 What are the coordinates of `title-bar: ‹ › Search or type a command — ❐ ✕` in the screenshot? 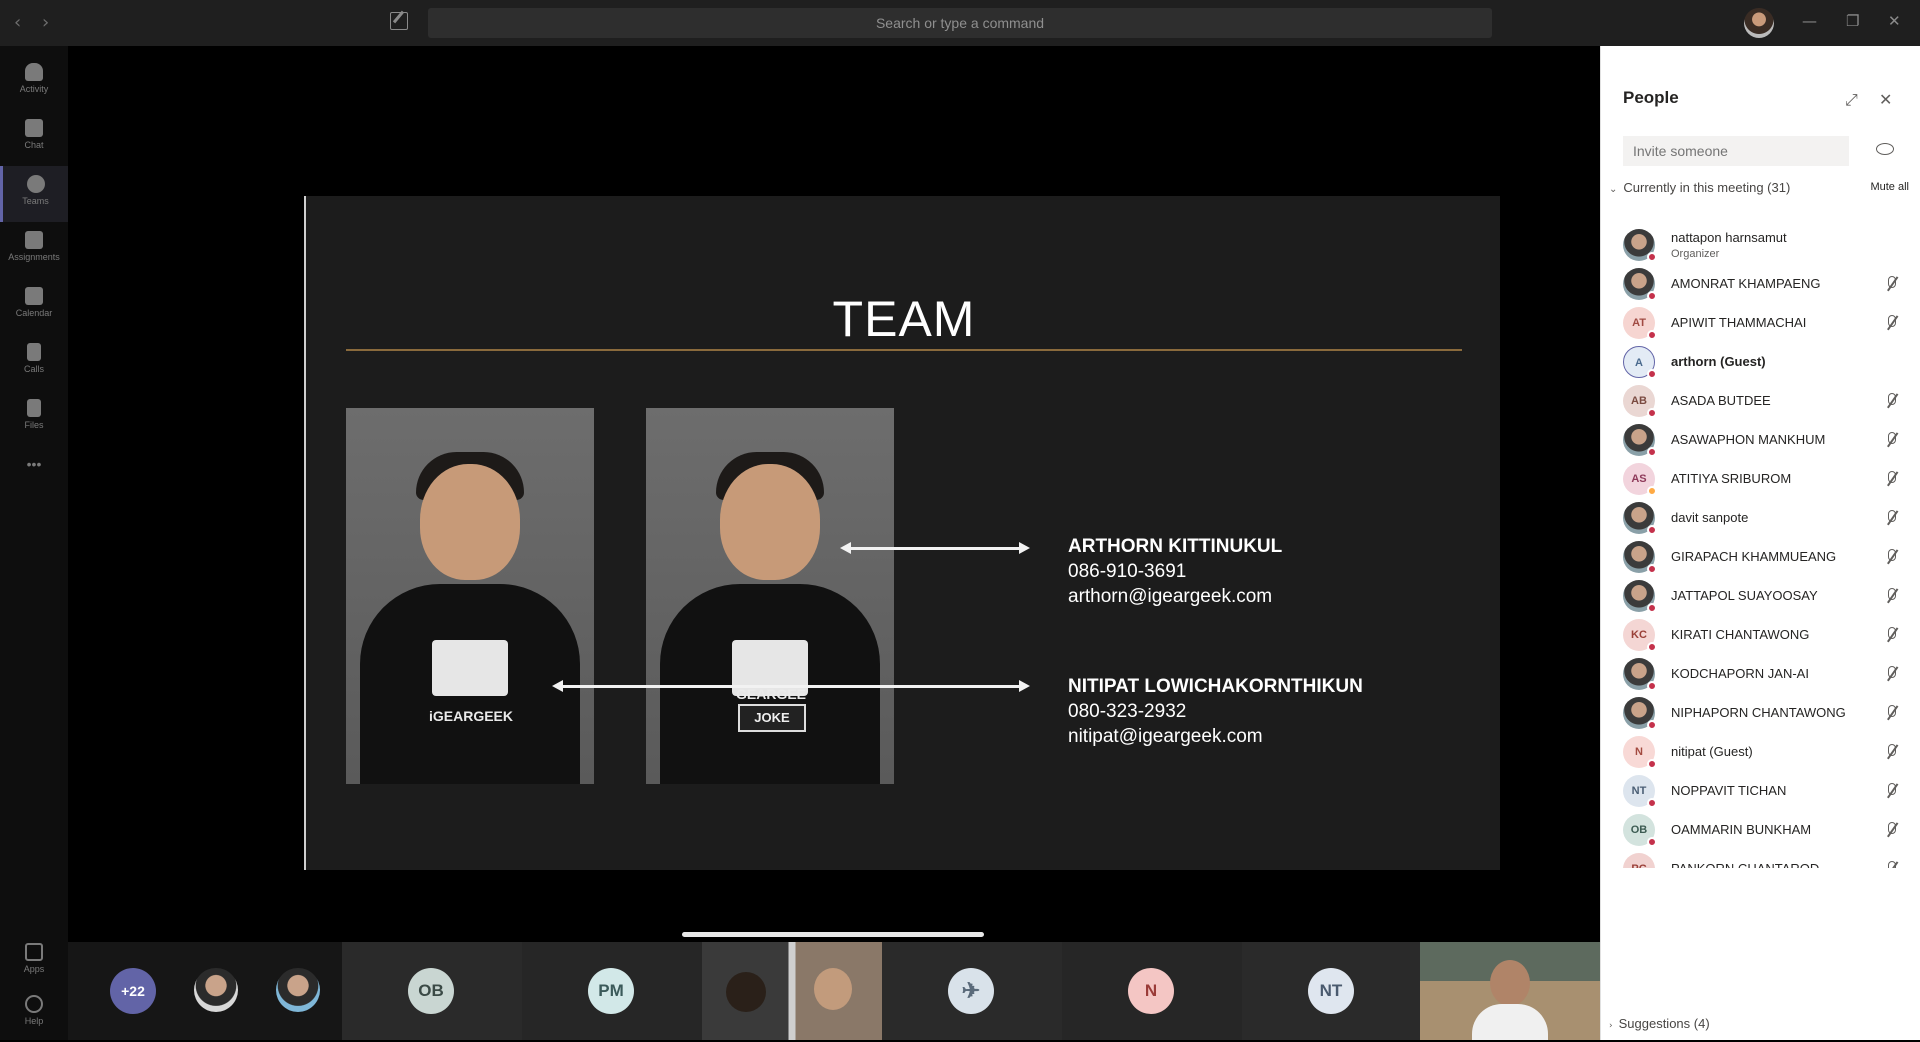 It's located at (960, 23).